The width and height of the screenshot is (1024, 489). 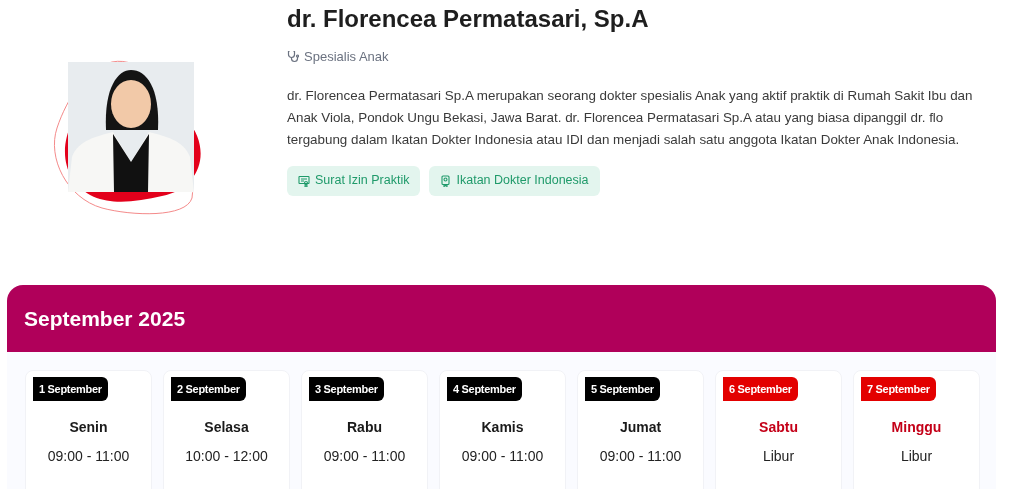 I want to click on day-name: Rabu, so click(x=364, y=427).